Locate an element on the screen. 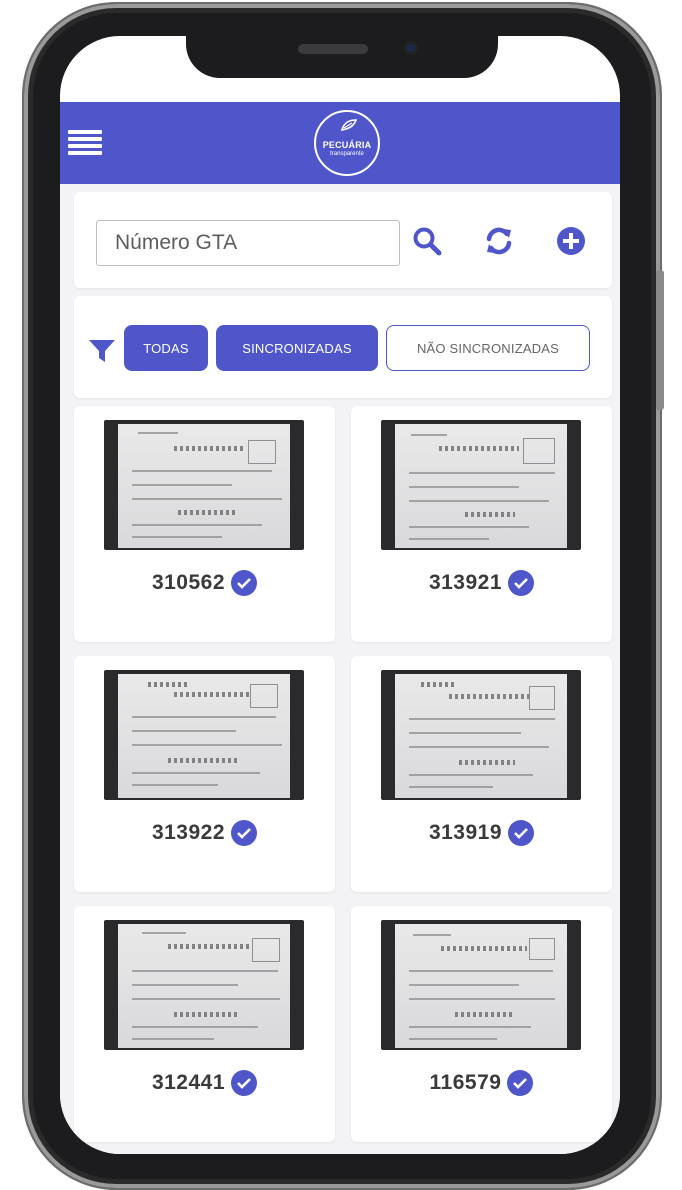 This screenshot has height=1190, width=682. sync-icon is located at coordinates (499, 243).